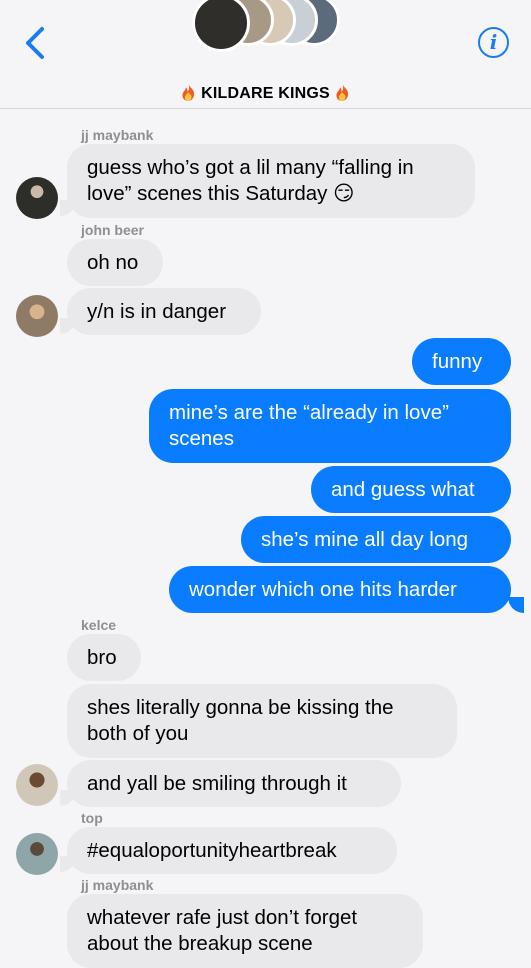 The width and height of the screenshot is (531, 968). What do you see at coordinates (212, 850) in the screenshot?
I see `message-text: #equaloportunityheartbreak` at bounding box center [212, 850].